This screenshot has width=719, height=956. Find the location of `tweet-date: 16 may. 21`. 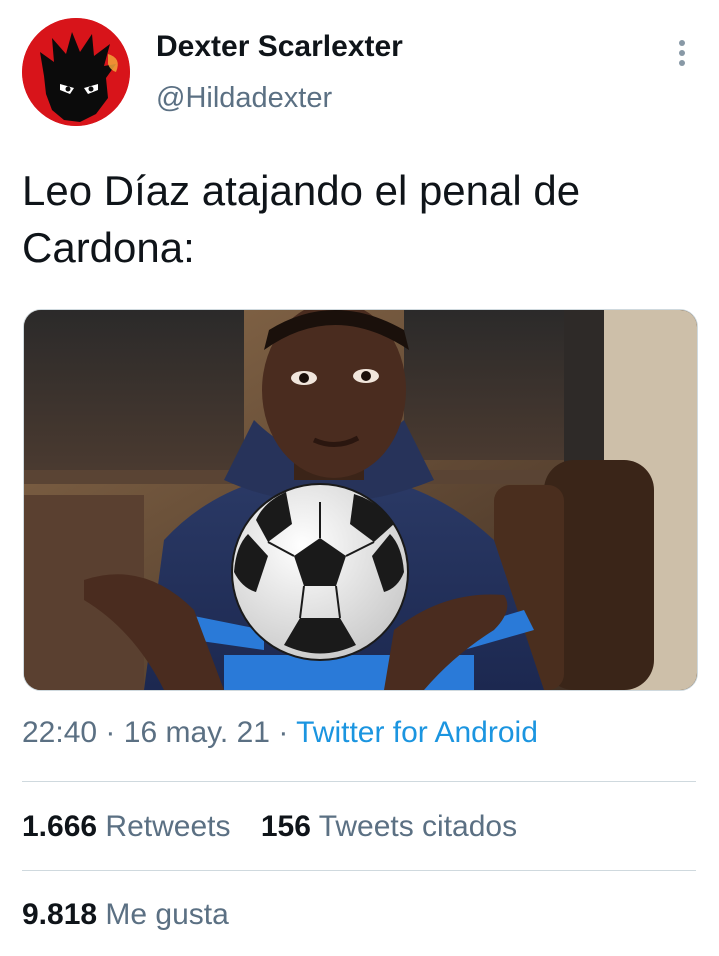

tweet-date: 16 may. 21 is located at coordinates (197, 732).